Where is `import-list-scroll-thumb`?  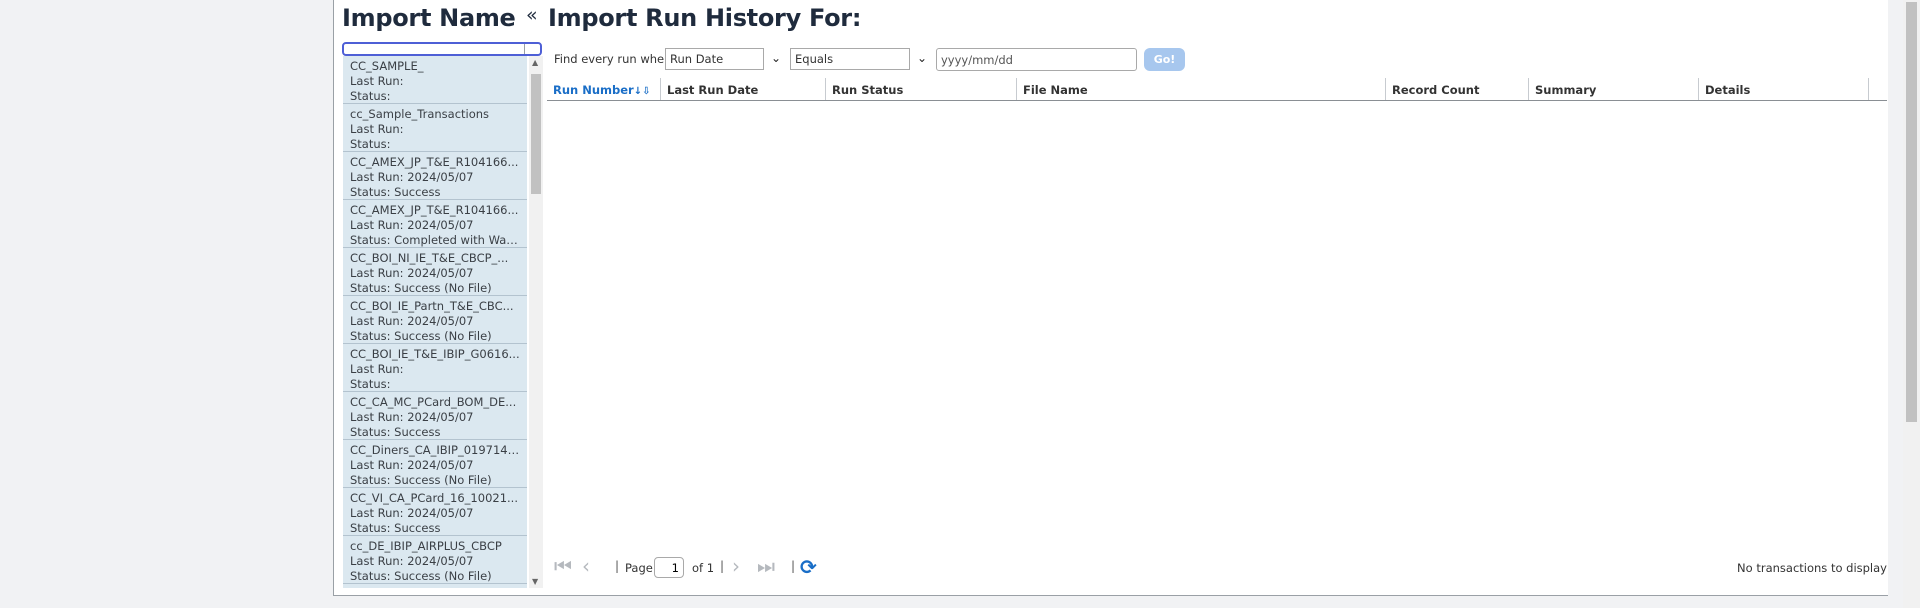
import-list-scroll-thumb is located at coordinates (536, 134).